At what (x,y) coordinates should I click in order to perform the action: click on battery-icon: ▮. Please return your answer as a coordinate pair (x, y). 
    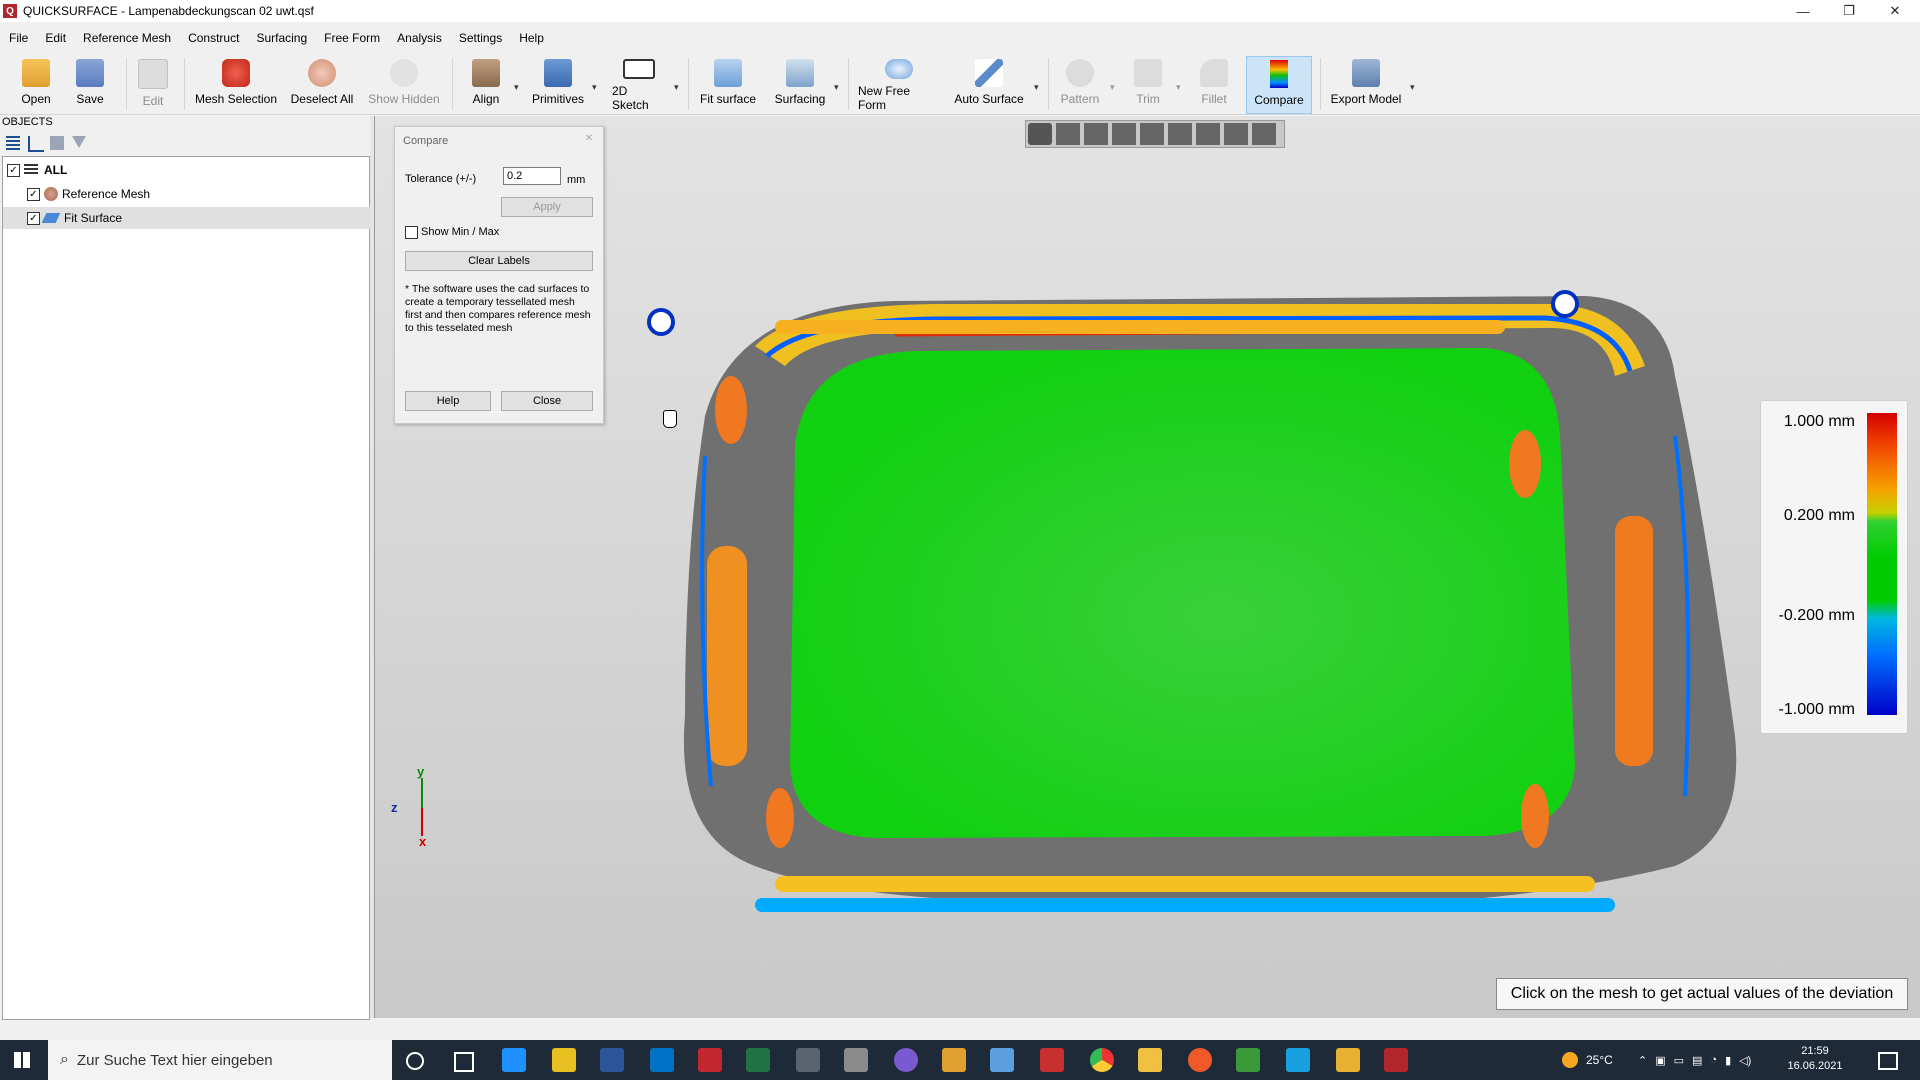
    Looking at the image, I should click on (1728, 1060).